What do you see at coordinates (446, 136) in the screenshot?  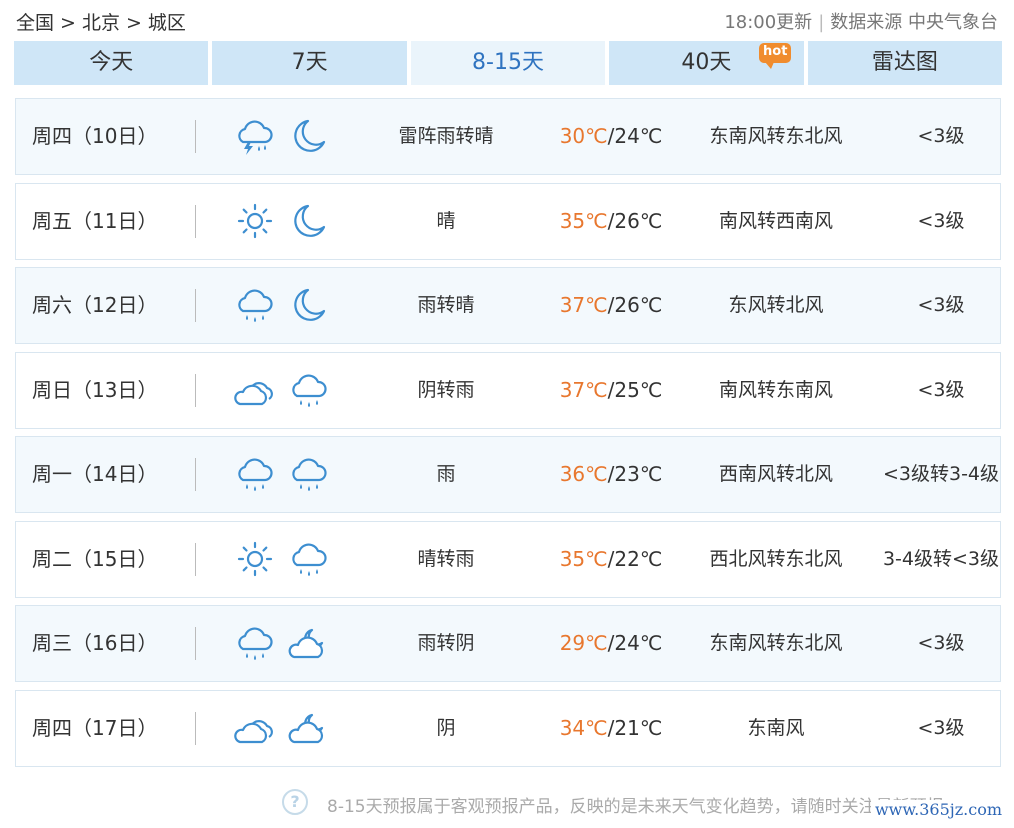 I see `weather-description: 雷阵雨转晴` at bounding box center [446, 136].